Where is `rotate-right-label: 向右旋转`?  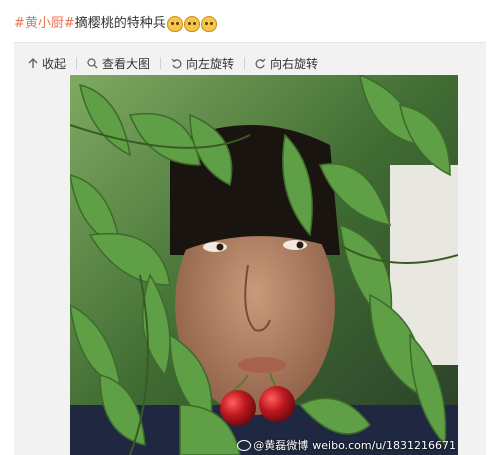 rotate-right-label: 向右旋转 is located at coordinates (294, 63).